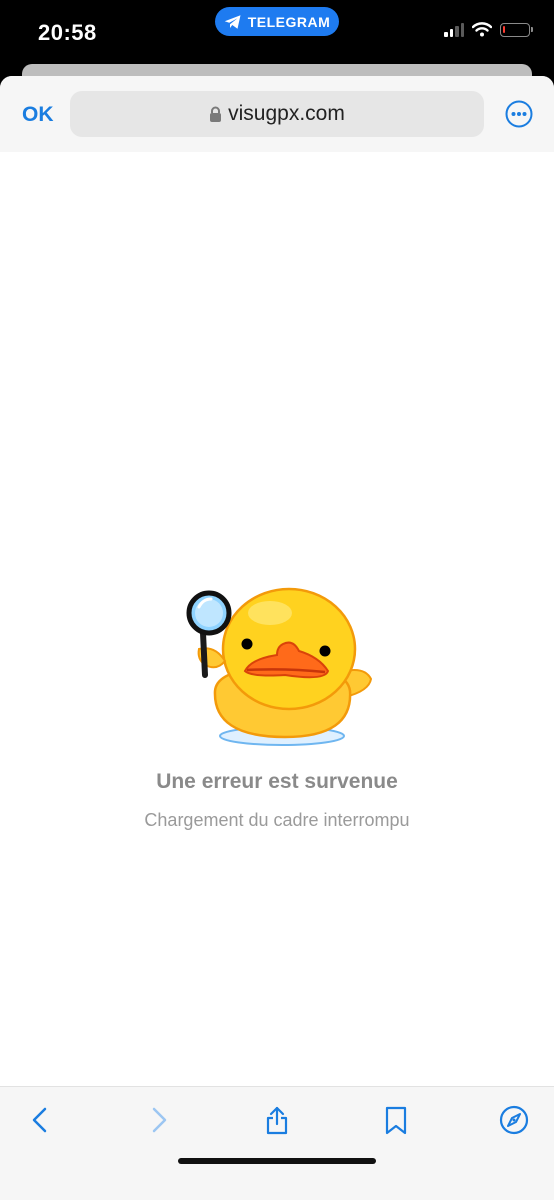  Describe the element at coordinates (38, 115) in the screenshot. I see `ok-button: OK` at that location.